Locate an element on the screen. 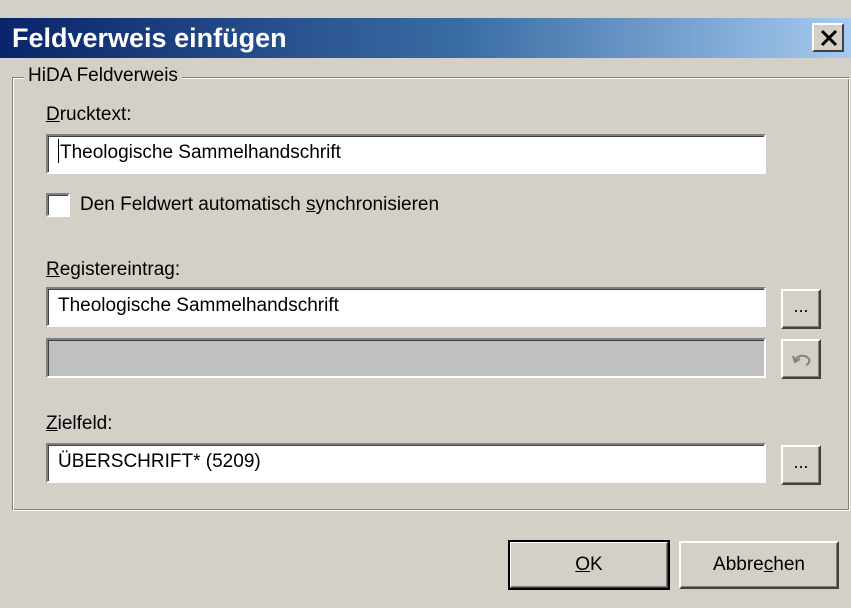  cancel-button: Abbrechen is located at coordinates (759, 565).